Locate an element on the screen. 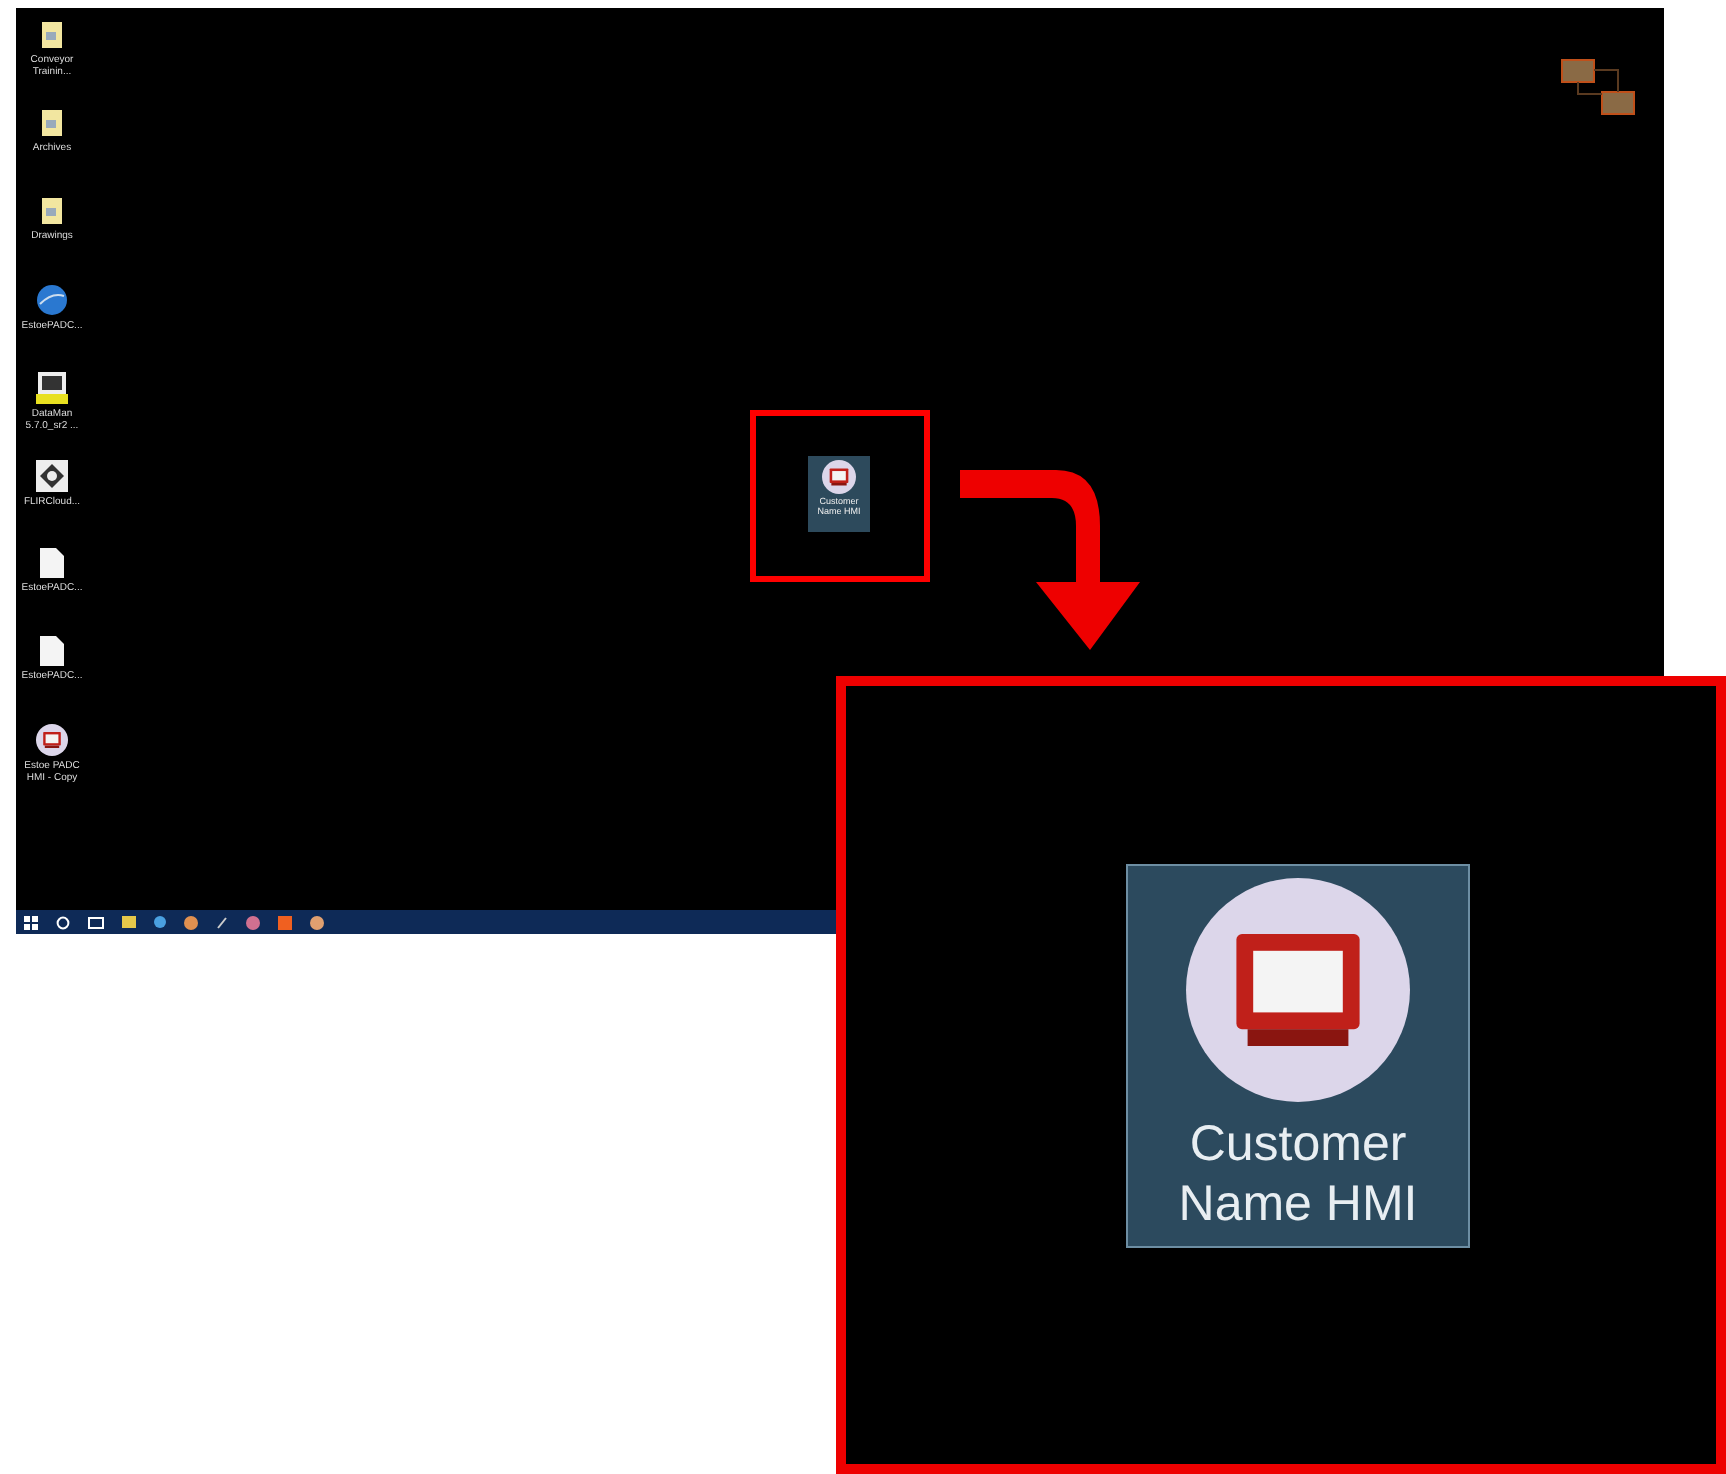  pen-icon is located at coordinates (222, 922).